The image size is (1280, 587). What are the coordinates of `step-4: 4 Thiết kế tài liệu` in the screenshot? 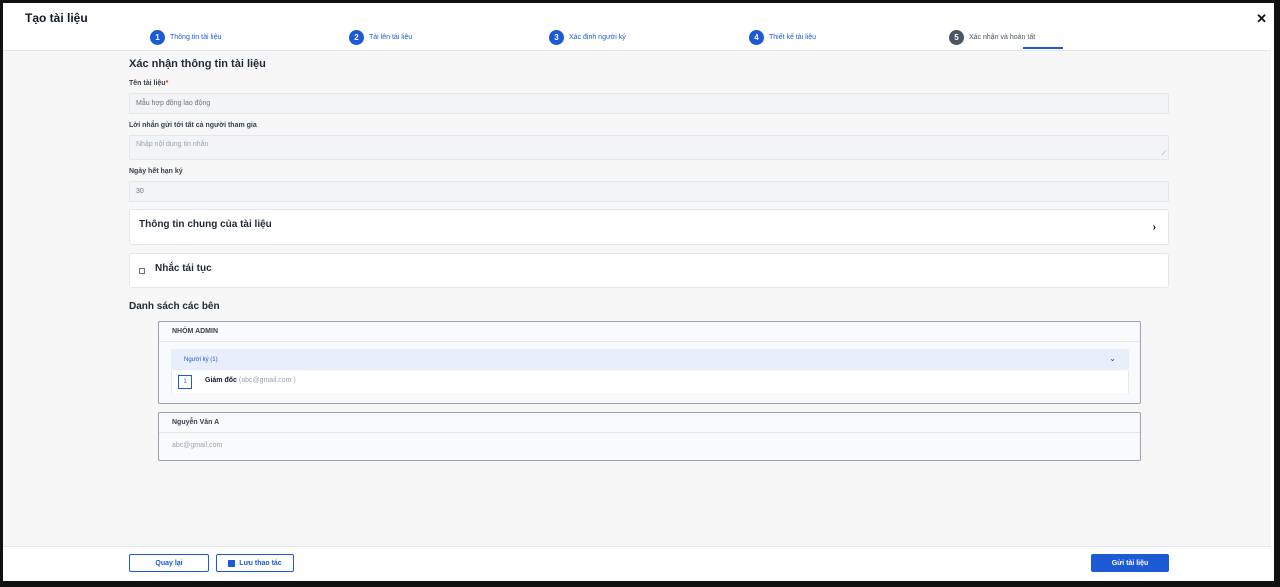 It's located at (782, 37).